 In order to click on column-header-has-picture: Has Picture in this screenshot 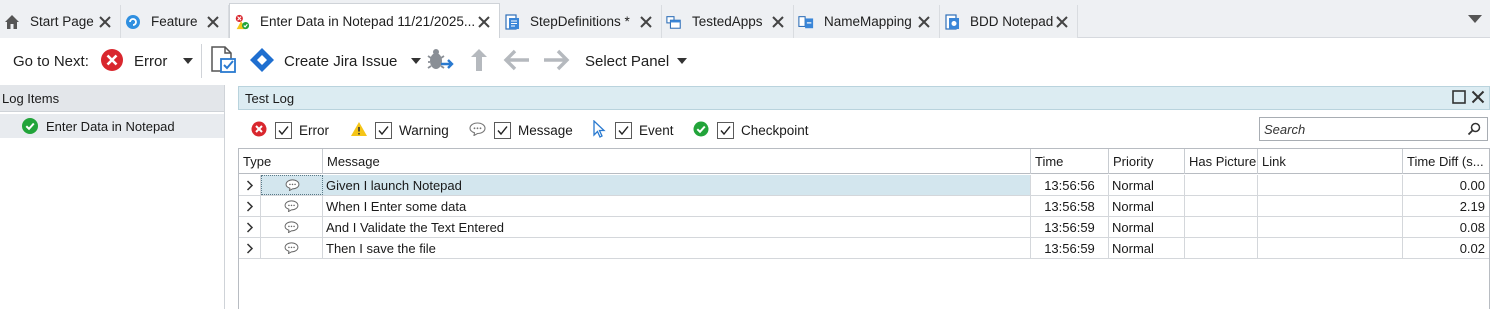, I will do `click(1221, 161)`.